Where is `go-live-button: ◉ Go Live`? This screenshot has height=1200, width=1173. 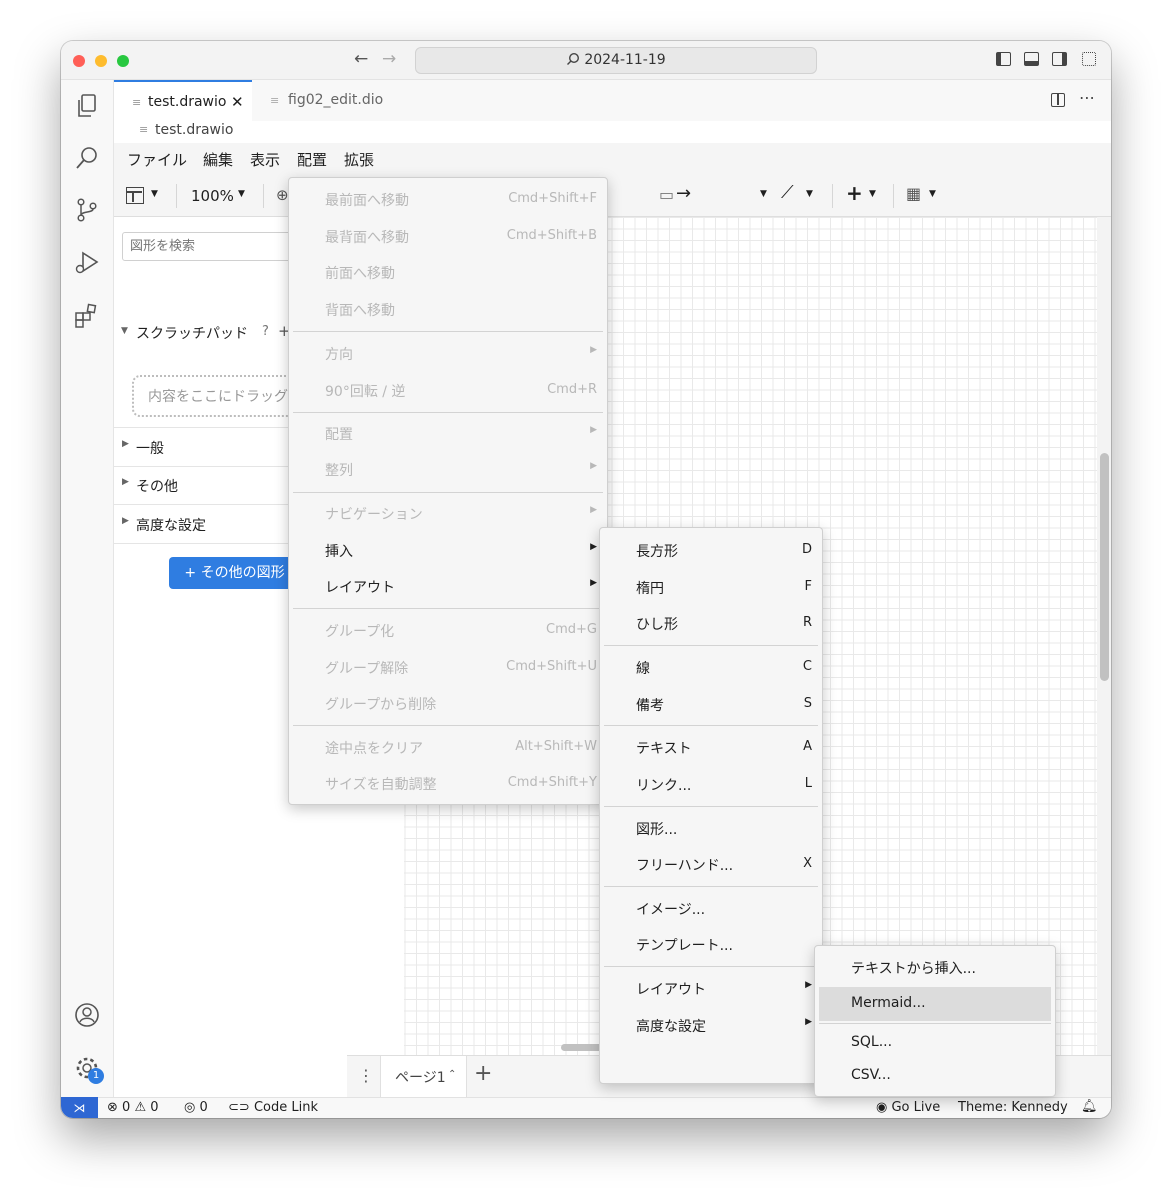 go-live-button: ◉ Go Live is located at coordinates (908, 1107).